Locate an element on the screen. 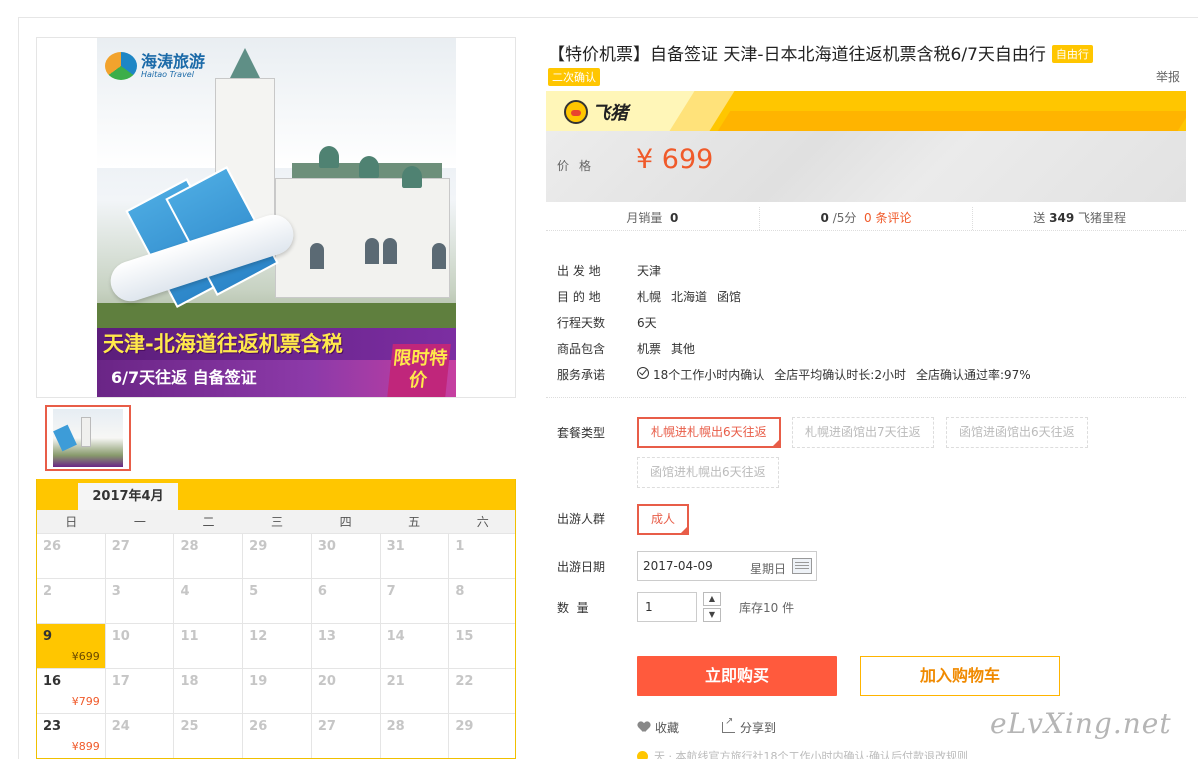 Image resolution: width=1198 pixels, height=759 pixels. calendar-day: 18 is located at coordinates (209, 691).